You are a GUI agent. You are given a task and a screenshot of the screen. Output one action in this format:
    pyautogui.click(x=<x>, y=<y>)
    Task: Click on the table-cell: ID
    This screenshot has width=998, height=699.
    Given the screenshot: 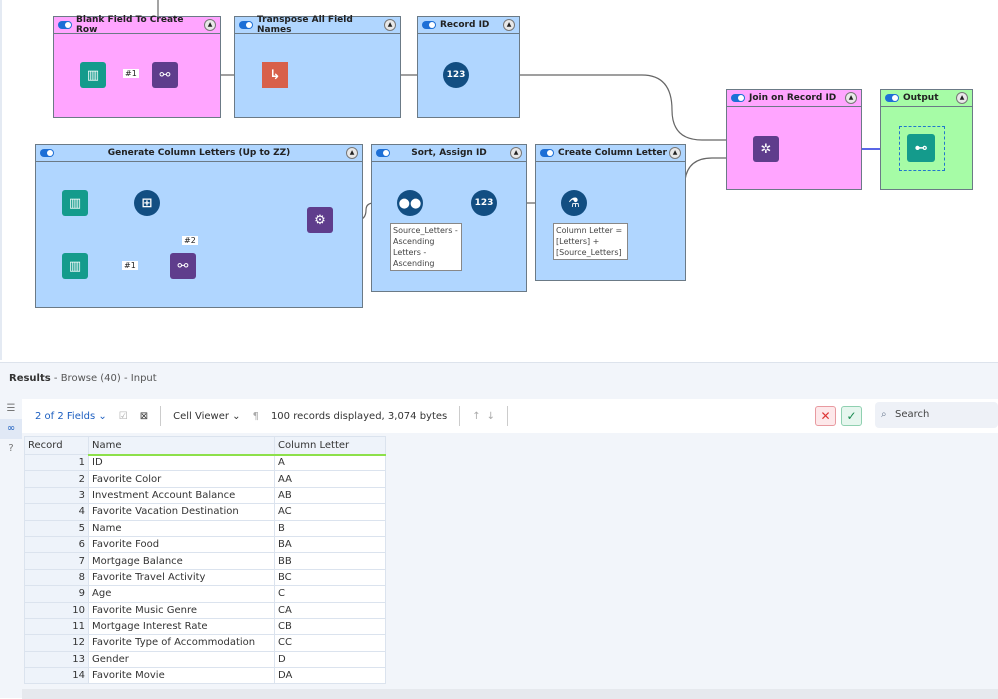 What is the action you would take?
    pyautogui.click(x=181, y=462)
    